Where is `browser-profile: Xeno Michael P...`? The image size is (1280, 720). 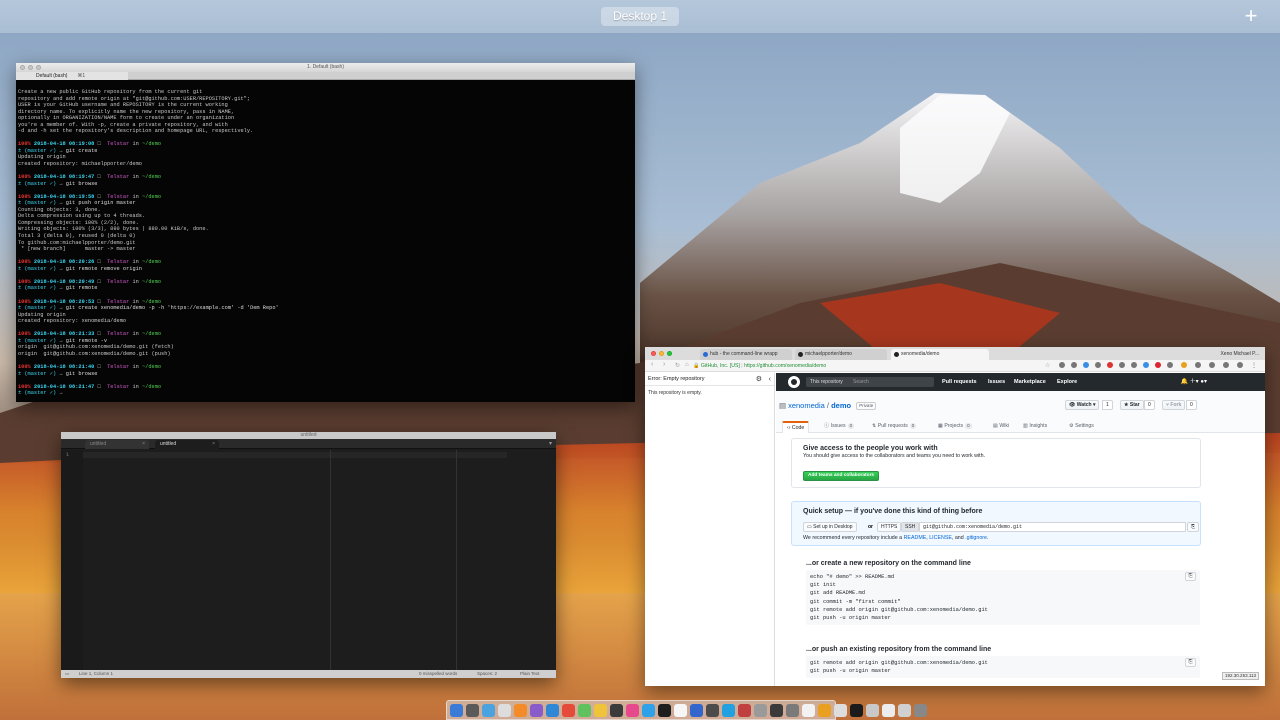
browser-profile: Xeno Michael P... is located at coordinates (1239, 354).